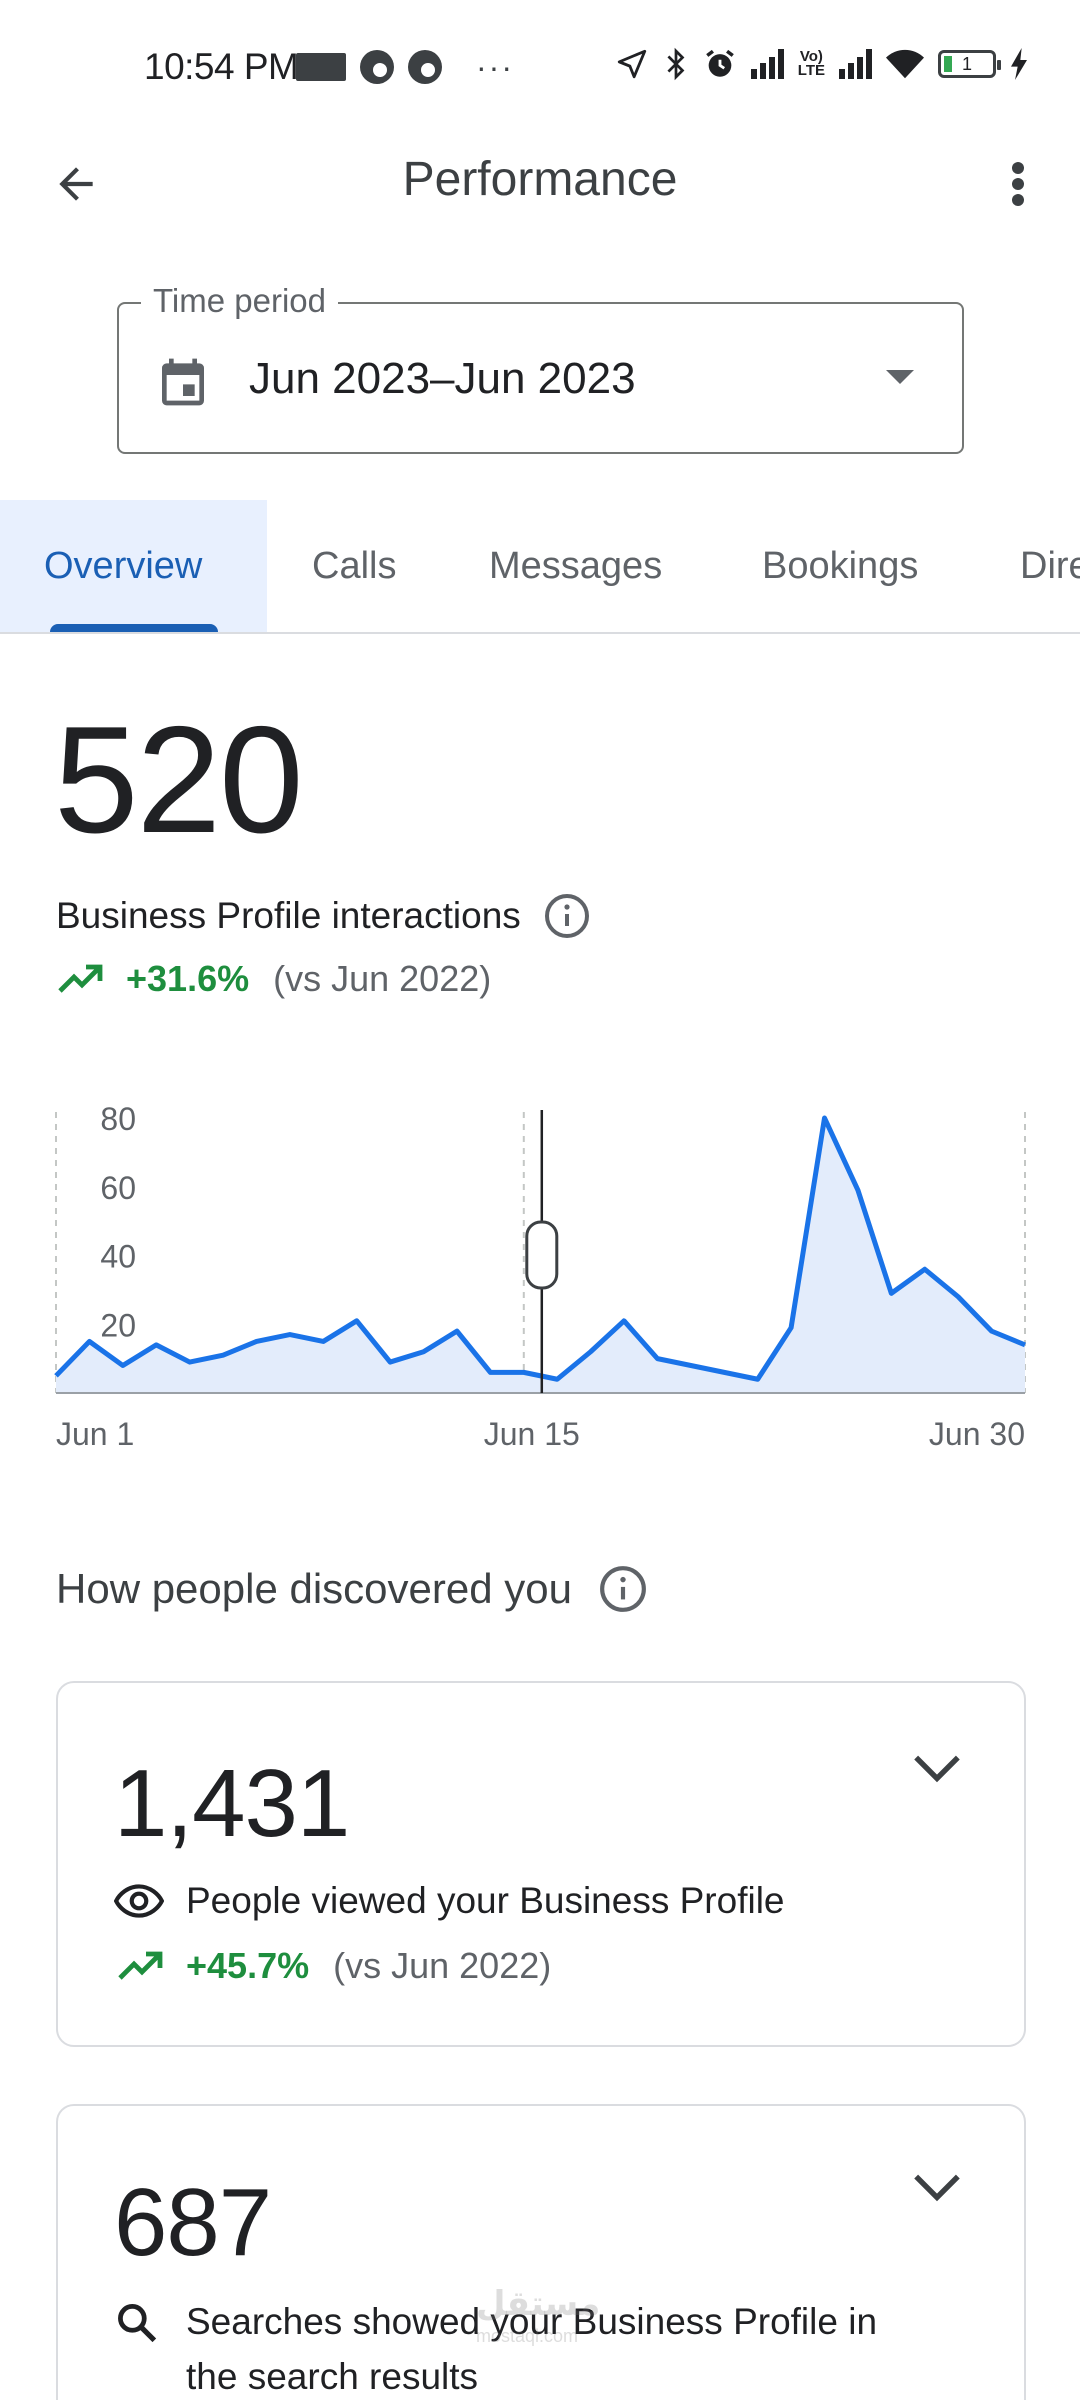  What do you see at coordinates (527, 2336) in the screenshot?
I see `watermark-url: mostaql.com` at bounding box center [527, 2336].